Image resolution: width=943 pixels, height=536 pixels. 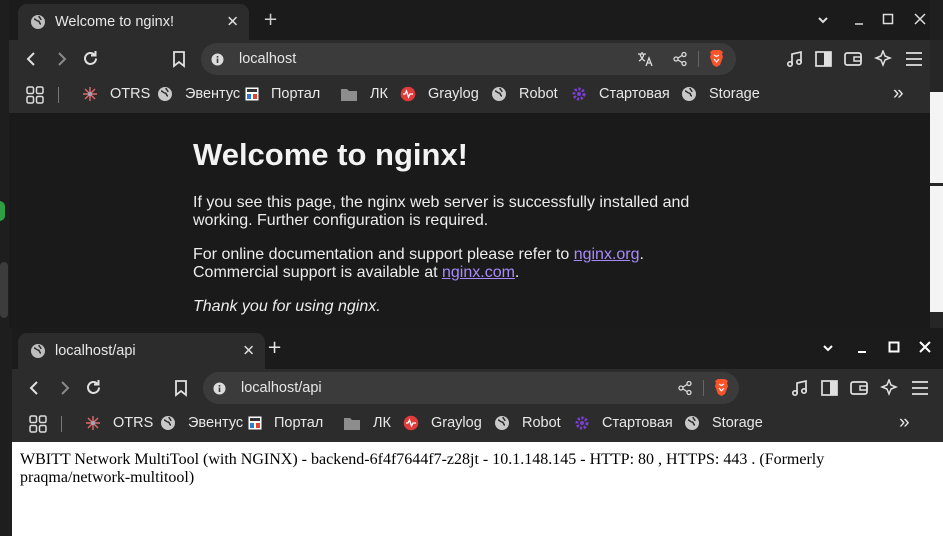 I want to click on docs-period: ., so click(x=641, y=254).